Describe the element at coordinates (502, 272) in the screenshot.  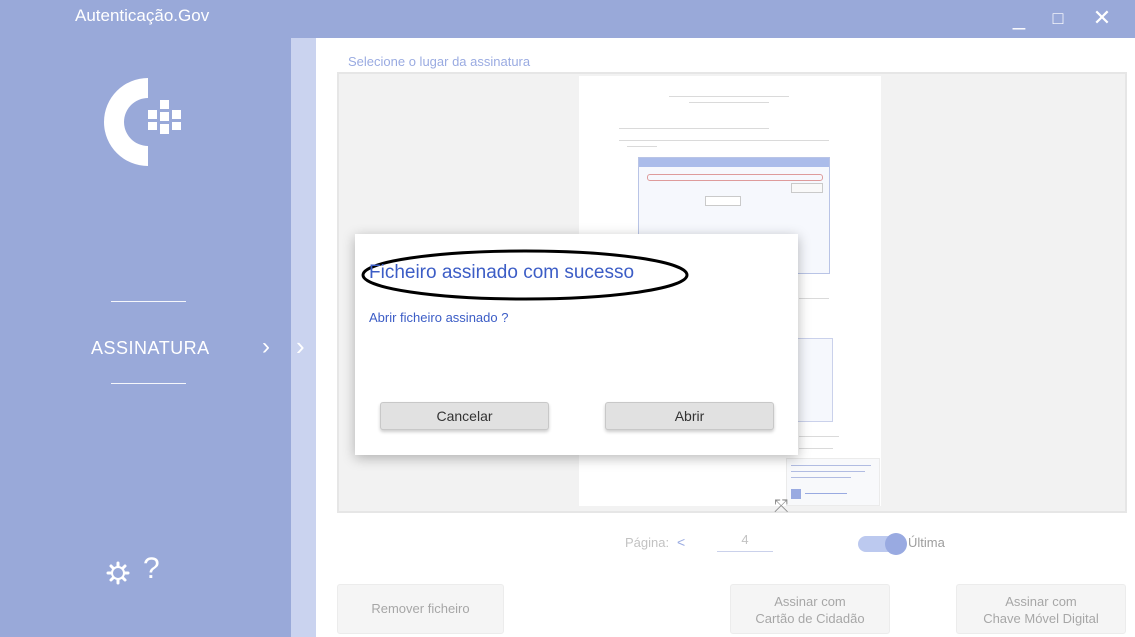
I see `dialog-title: Ficheiro assinado com sucesso` at that location.